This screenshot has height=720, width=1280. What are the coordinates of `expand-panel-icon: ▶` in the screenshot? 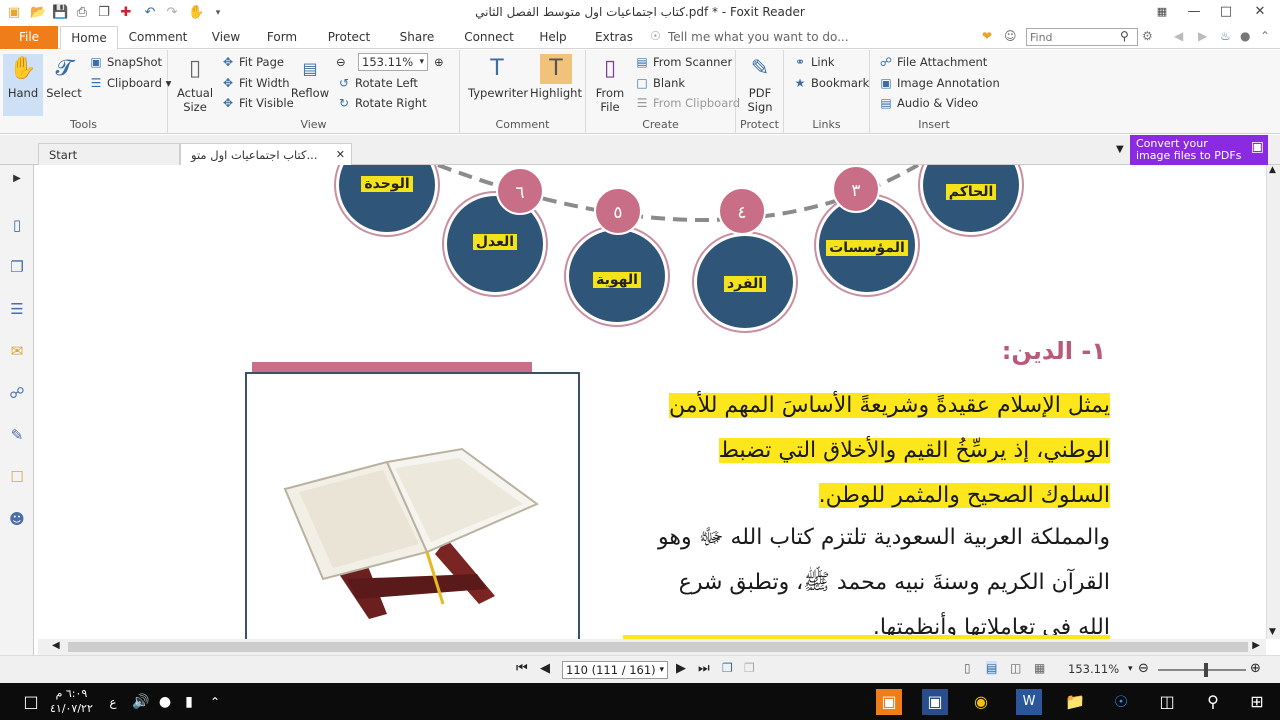 It's located at (17, 179).